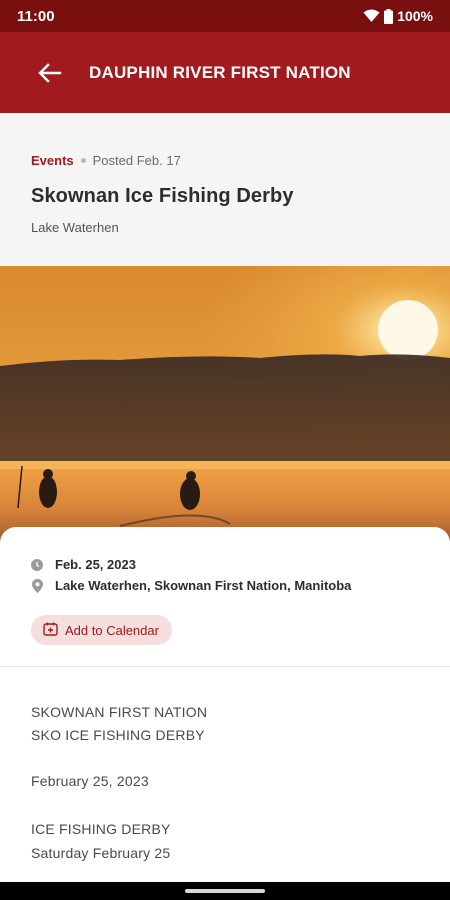 Image resolution: width=450 pixels, height=900 pixels. What do you see at coordinates (75, 227) in the screenshot?
I see `page-subtitle: Lake Waterhen` at bounding box center [75, 227].